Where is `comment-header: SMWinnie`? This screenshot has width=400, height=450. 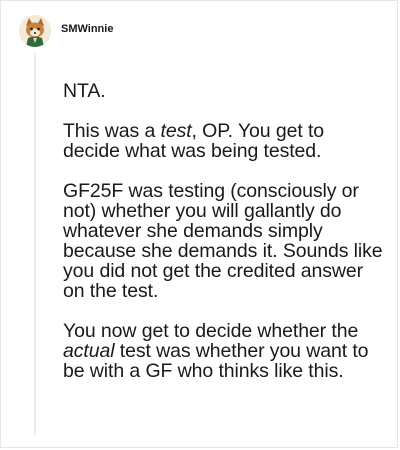 comment-header: SMWinnie is located at coordinates (66, 31).